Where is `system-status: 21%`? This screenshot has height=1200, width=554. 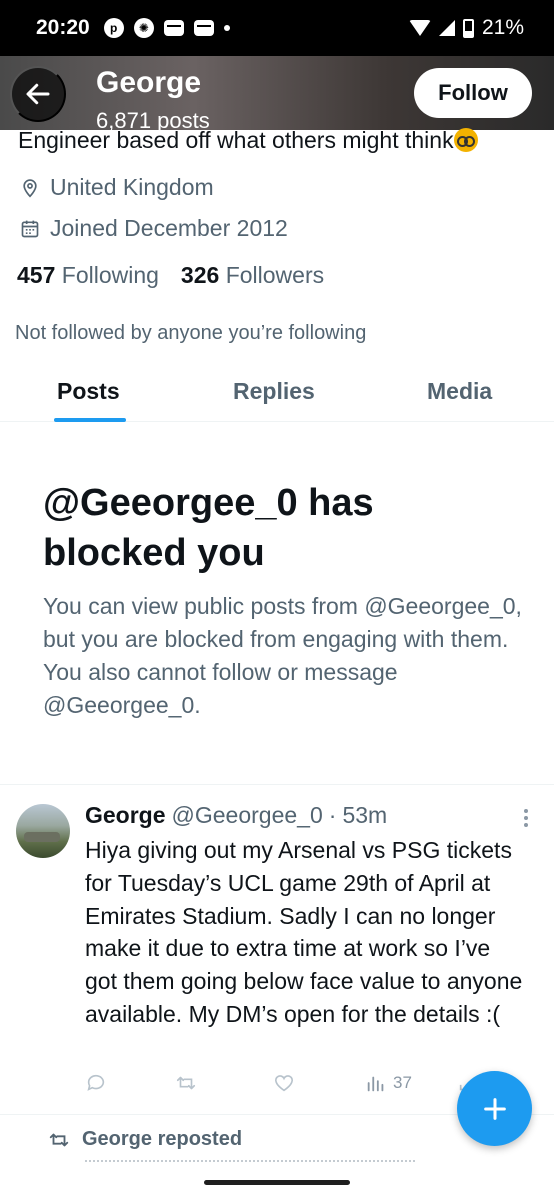 system-status: 21% is located at coordinates (466, 28).